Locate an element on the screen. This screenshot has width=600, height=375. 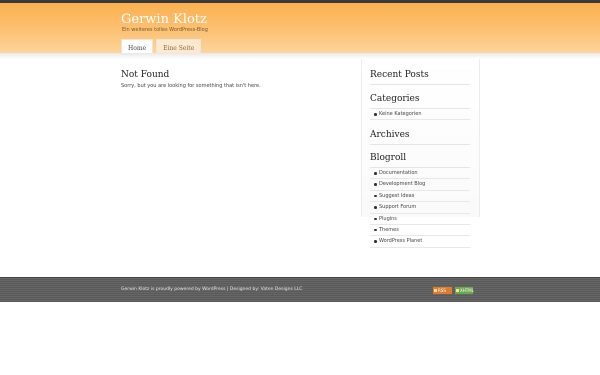
list-item: Keine Kategorien is located at coordinates (420, 115).